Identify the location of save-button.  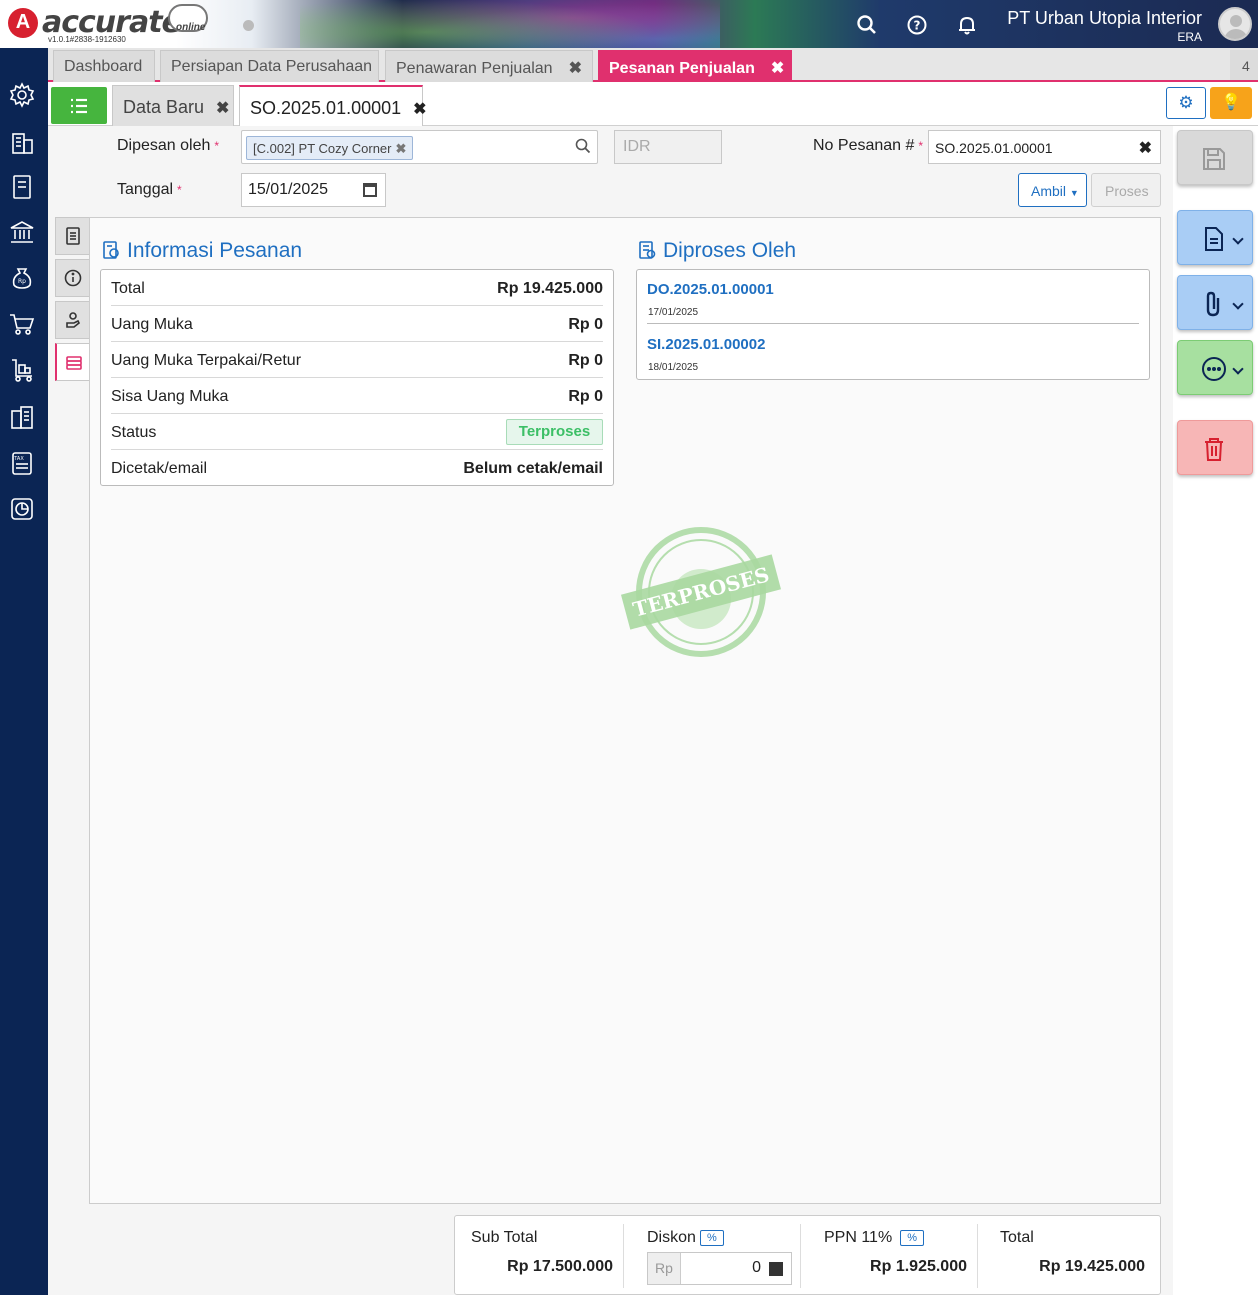
(1215, 157).